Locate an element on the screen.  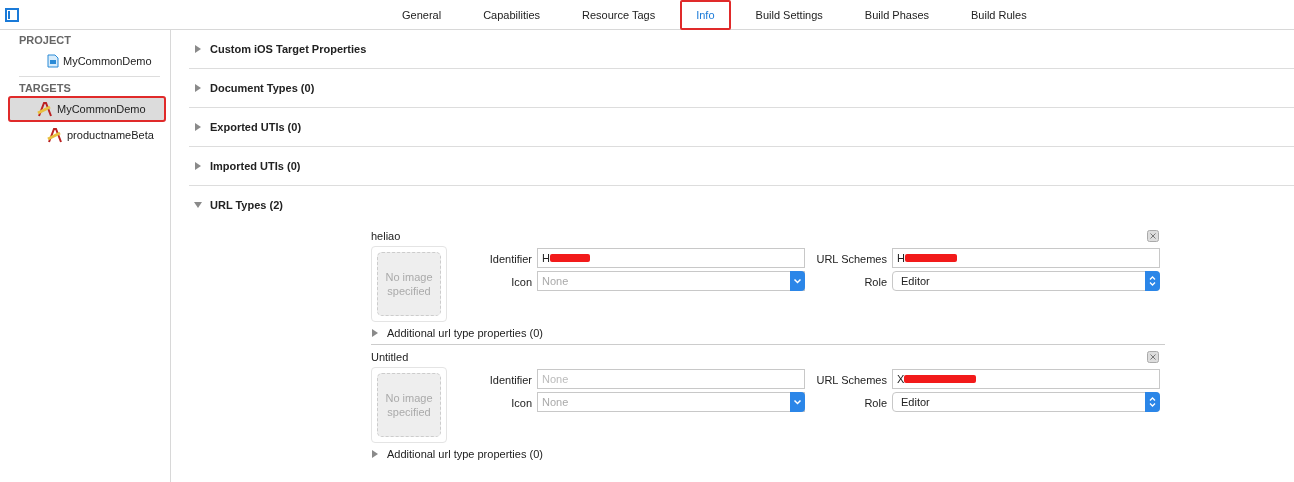
sidebar-item: productnameBeta is located at coordinates (87, 135).